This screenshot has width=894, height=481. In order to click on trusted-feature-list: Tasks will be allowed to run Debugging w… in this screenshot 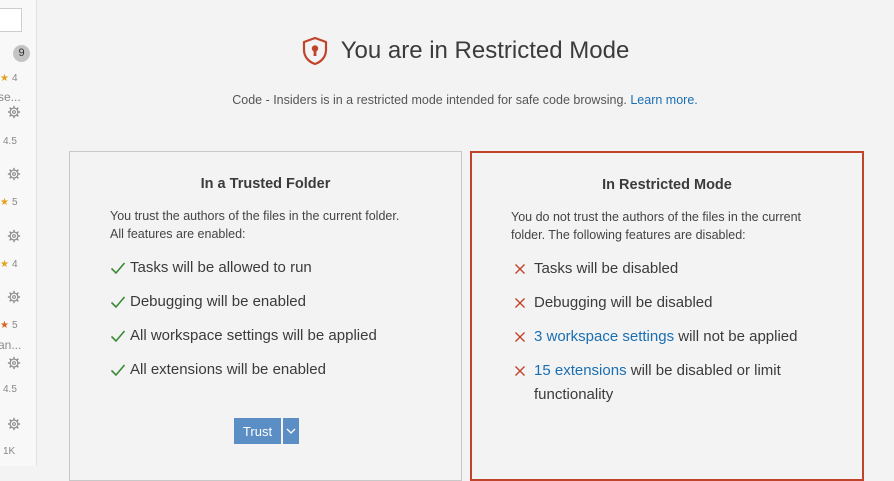, I will do `click(275, 324)`.